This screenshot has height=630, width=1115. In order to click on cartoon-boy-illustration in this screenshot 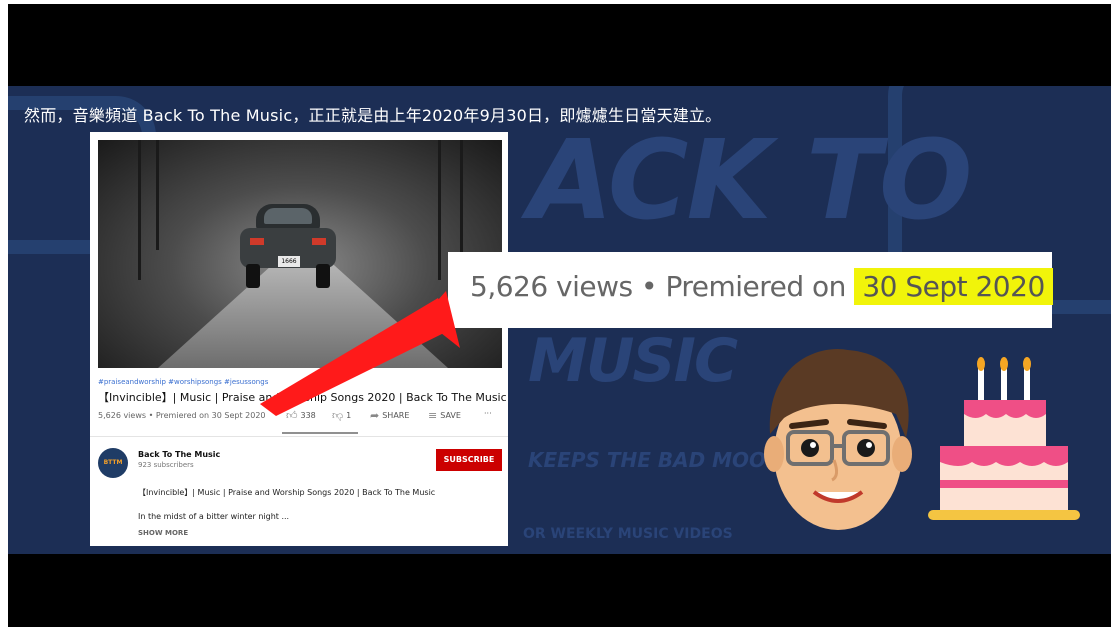, I will do `click(838, 439)`.